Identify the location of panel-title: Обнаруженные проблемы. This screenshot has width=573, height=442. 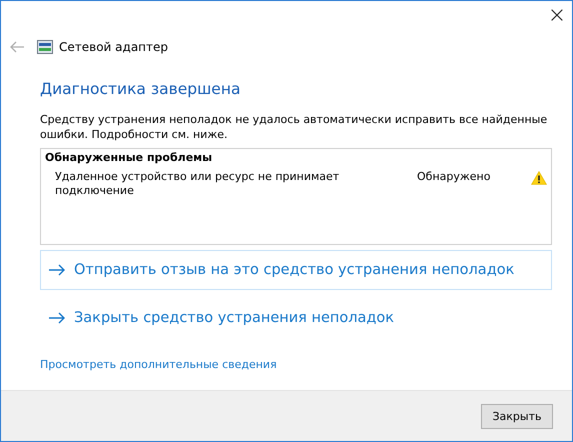
(129, 157).